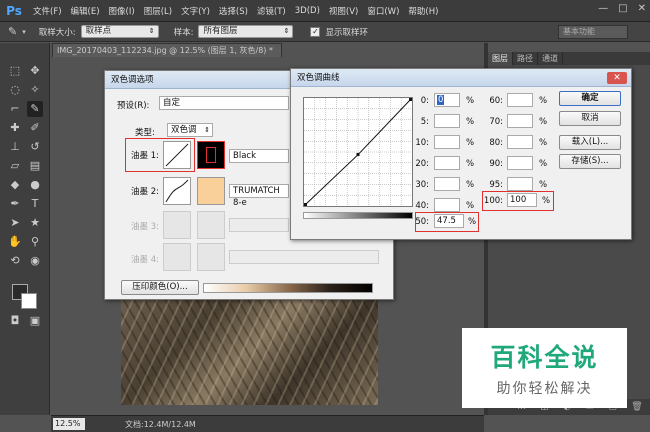 The image size is (650, 432). I want to click on menu-select: 选择(S), so click(233, 11).